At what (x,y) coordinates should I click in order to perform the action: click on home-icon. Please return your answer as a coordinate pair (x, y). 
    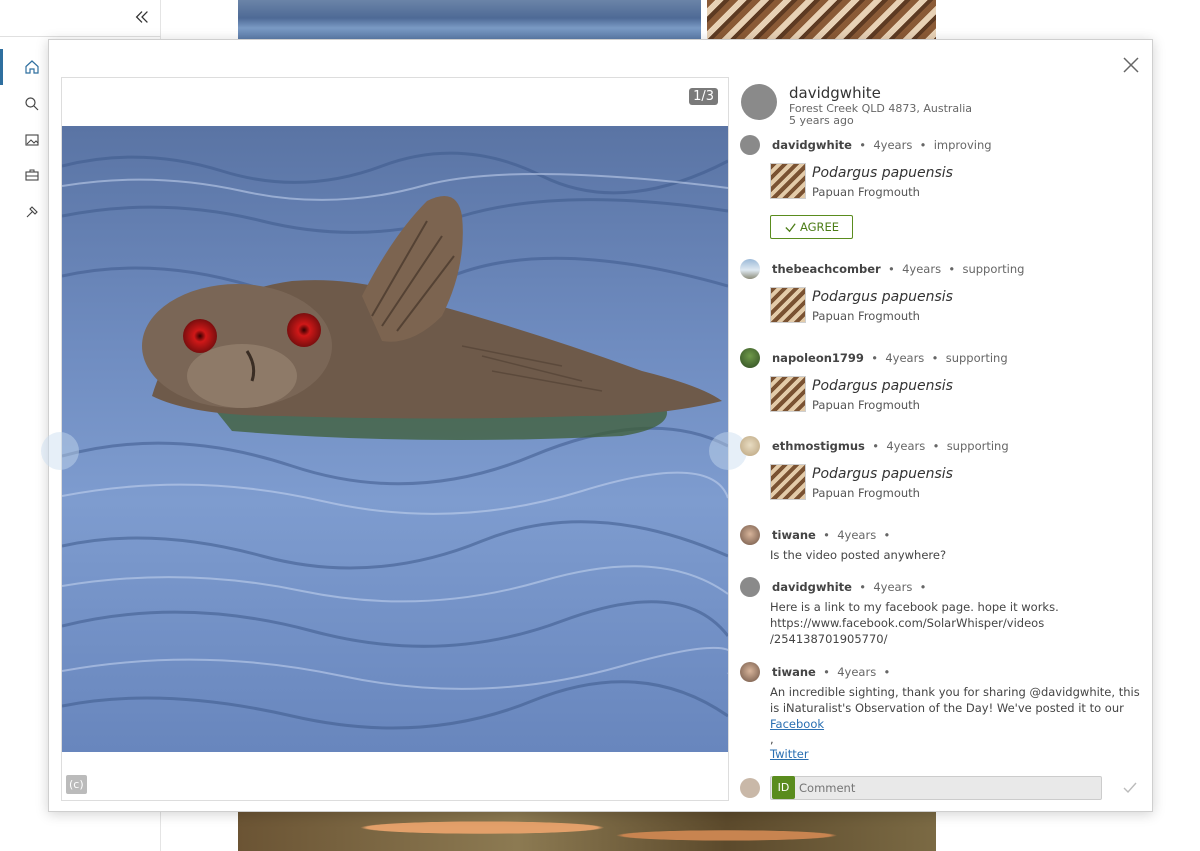
    Looking at the image, I should click on (32, 67).